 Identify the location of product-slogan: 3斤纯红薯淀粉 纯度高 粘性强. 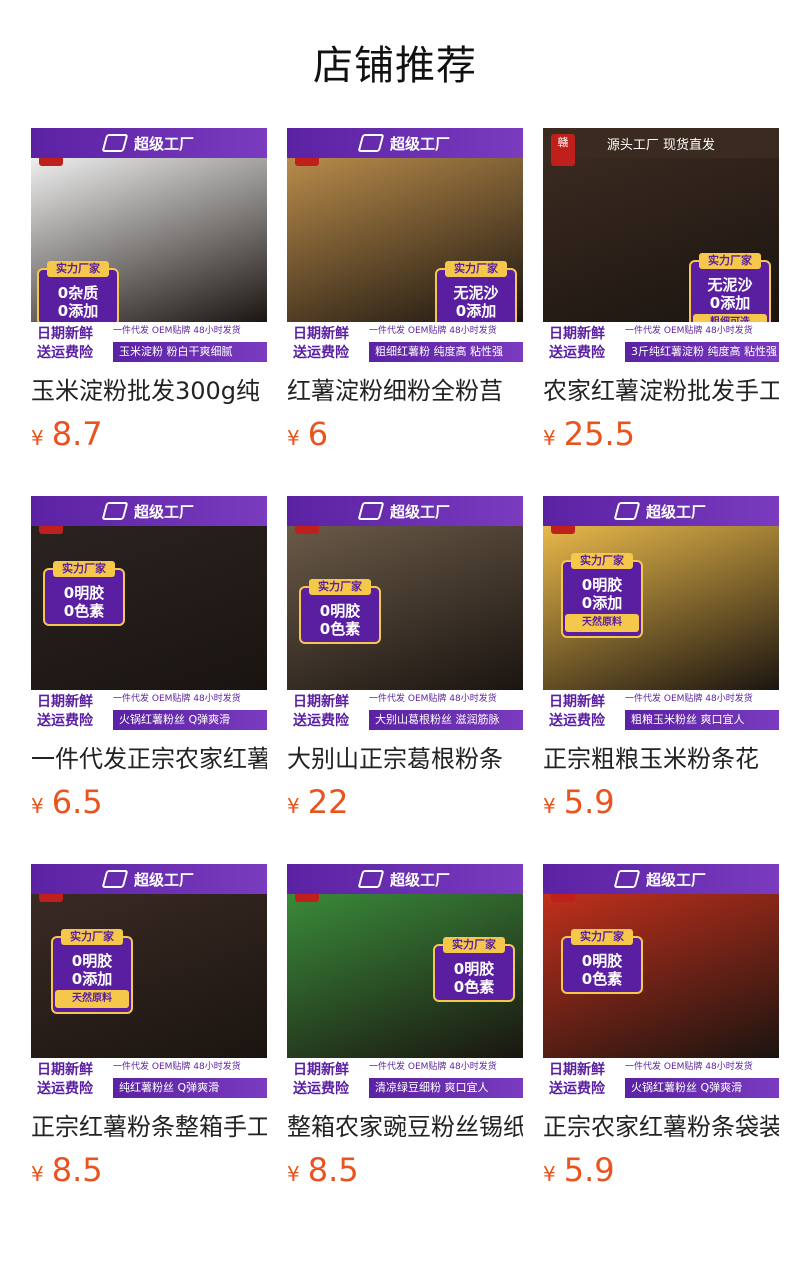
(702, 352).